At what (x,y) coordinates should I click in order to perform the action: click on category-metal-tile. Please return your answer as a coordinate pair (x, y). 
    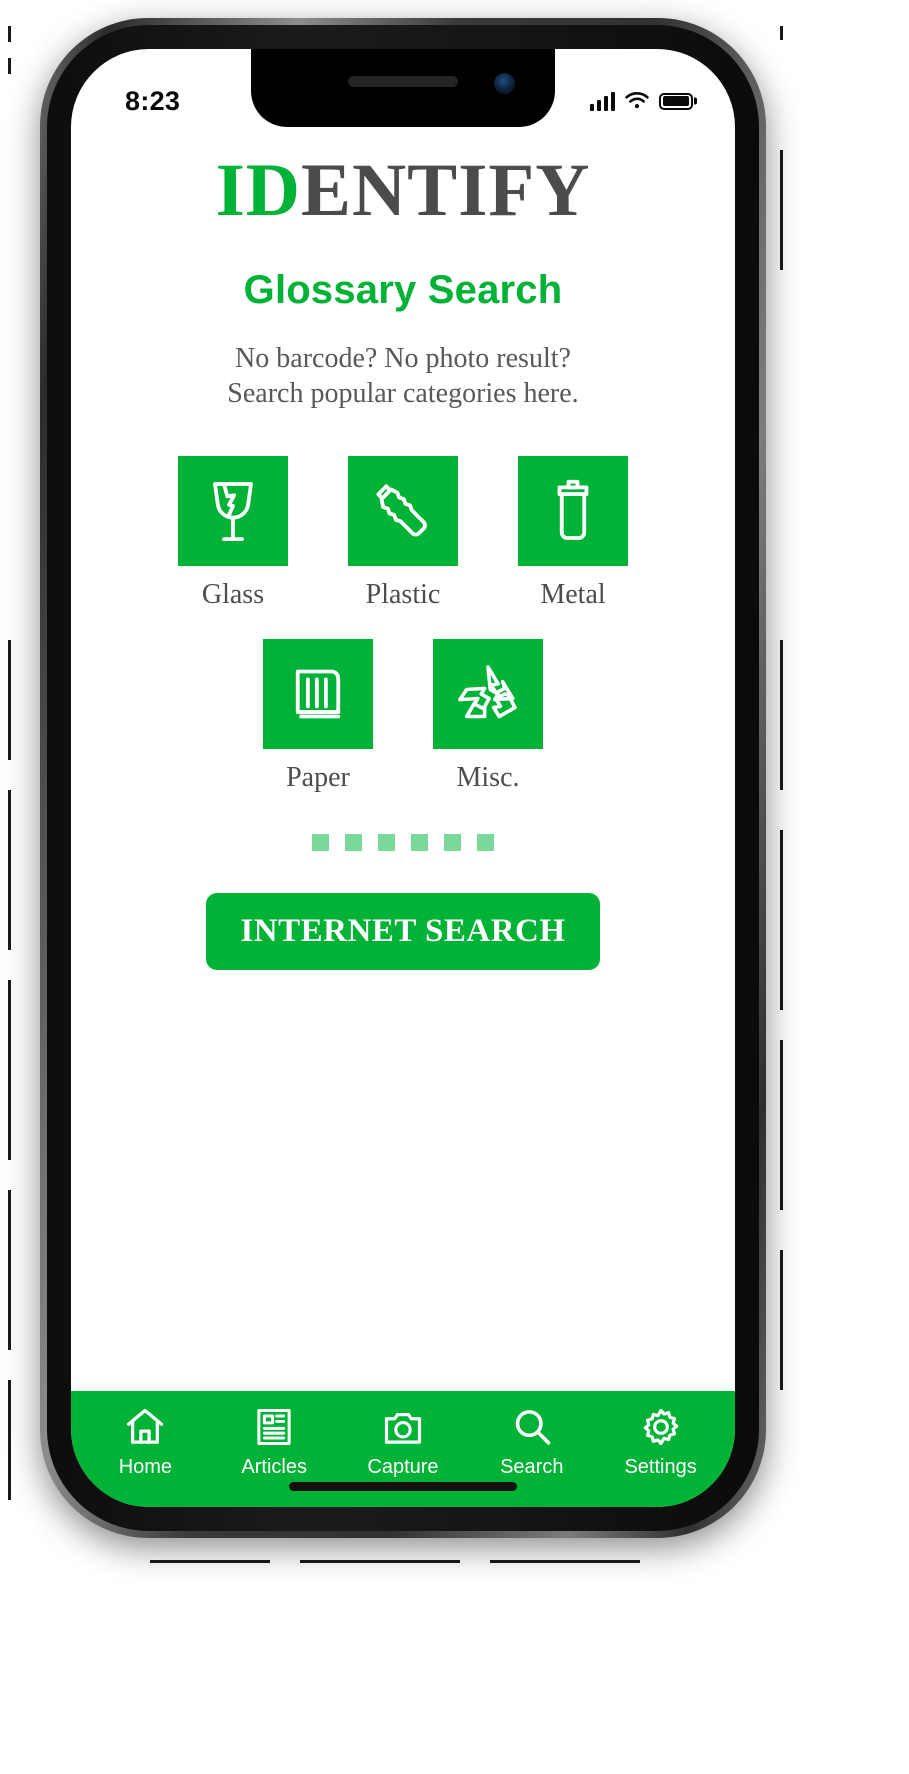
    Looking at the image, I should click on (573, 510).